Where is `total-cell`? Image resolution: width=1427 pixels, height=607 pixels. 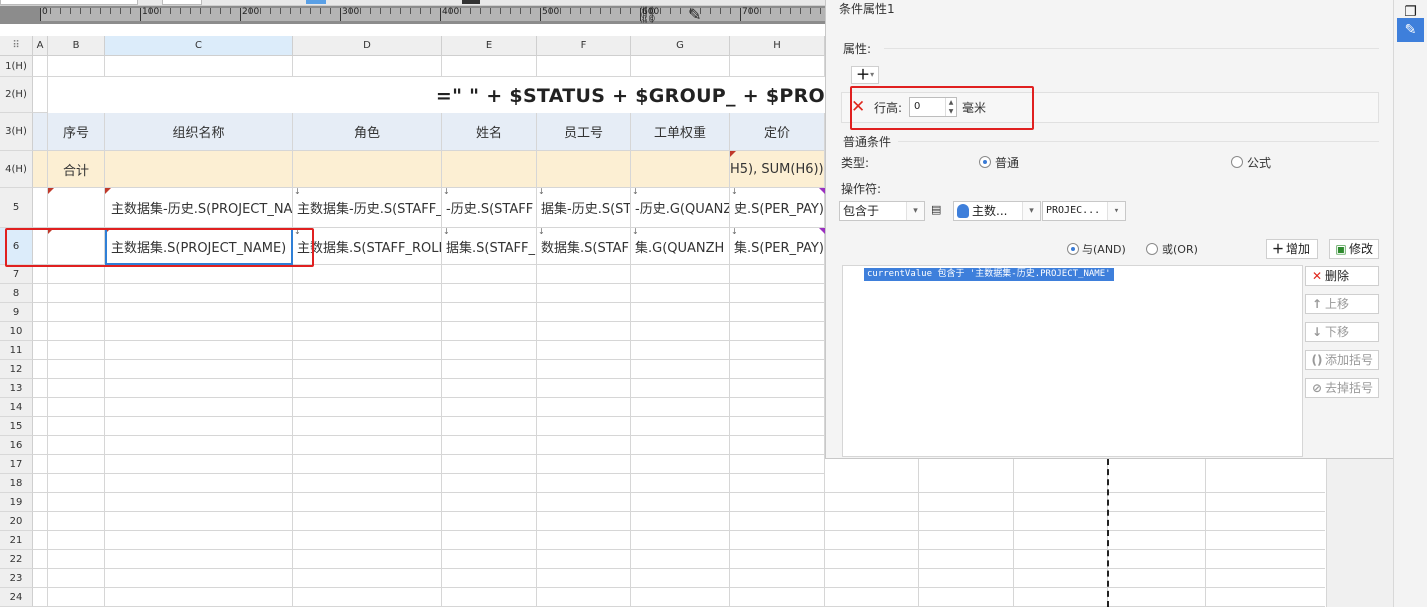
total-cell is located at coordinates (367, 169).